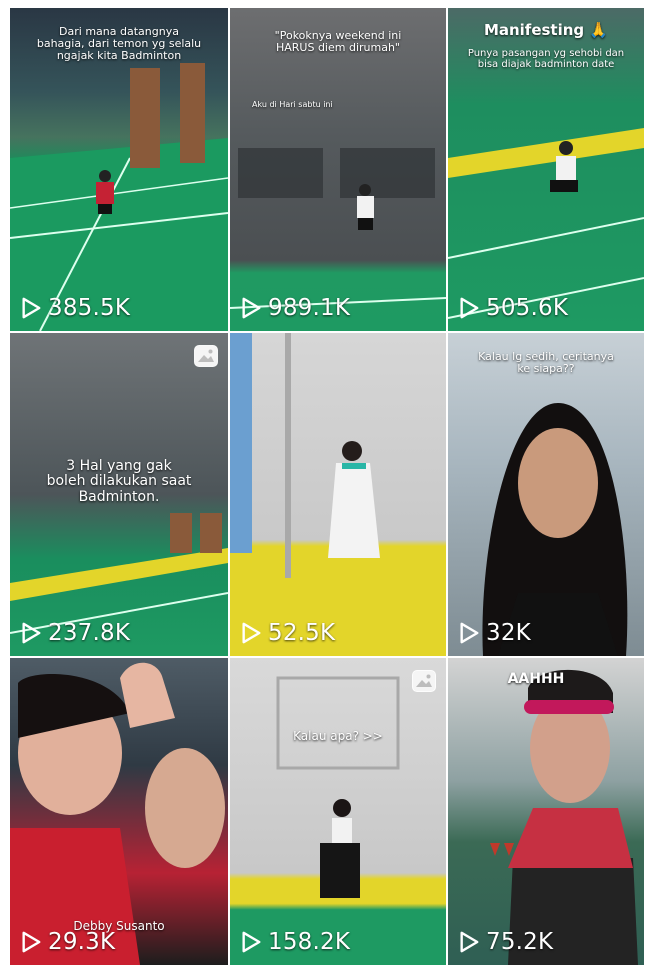 The width and height of the screenshot is (651, 969). What do you see at coordinates (89, 633) in the screenshot?
I see `view-count-label: 237.8K` at bounding box center [89, 633].